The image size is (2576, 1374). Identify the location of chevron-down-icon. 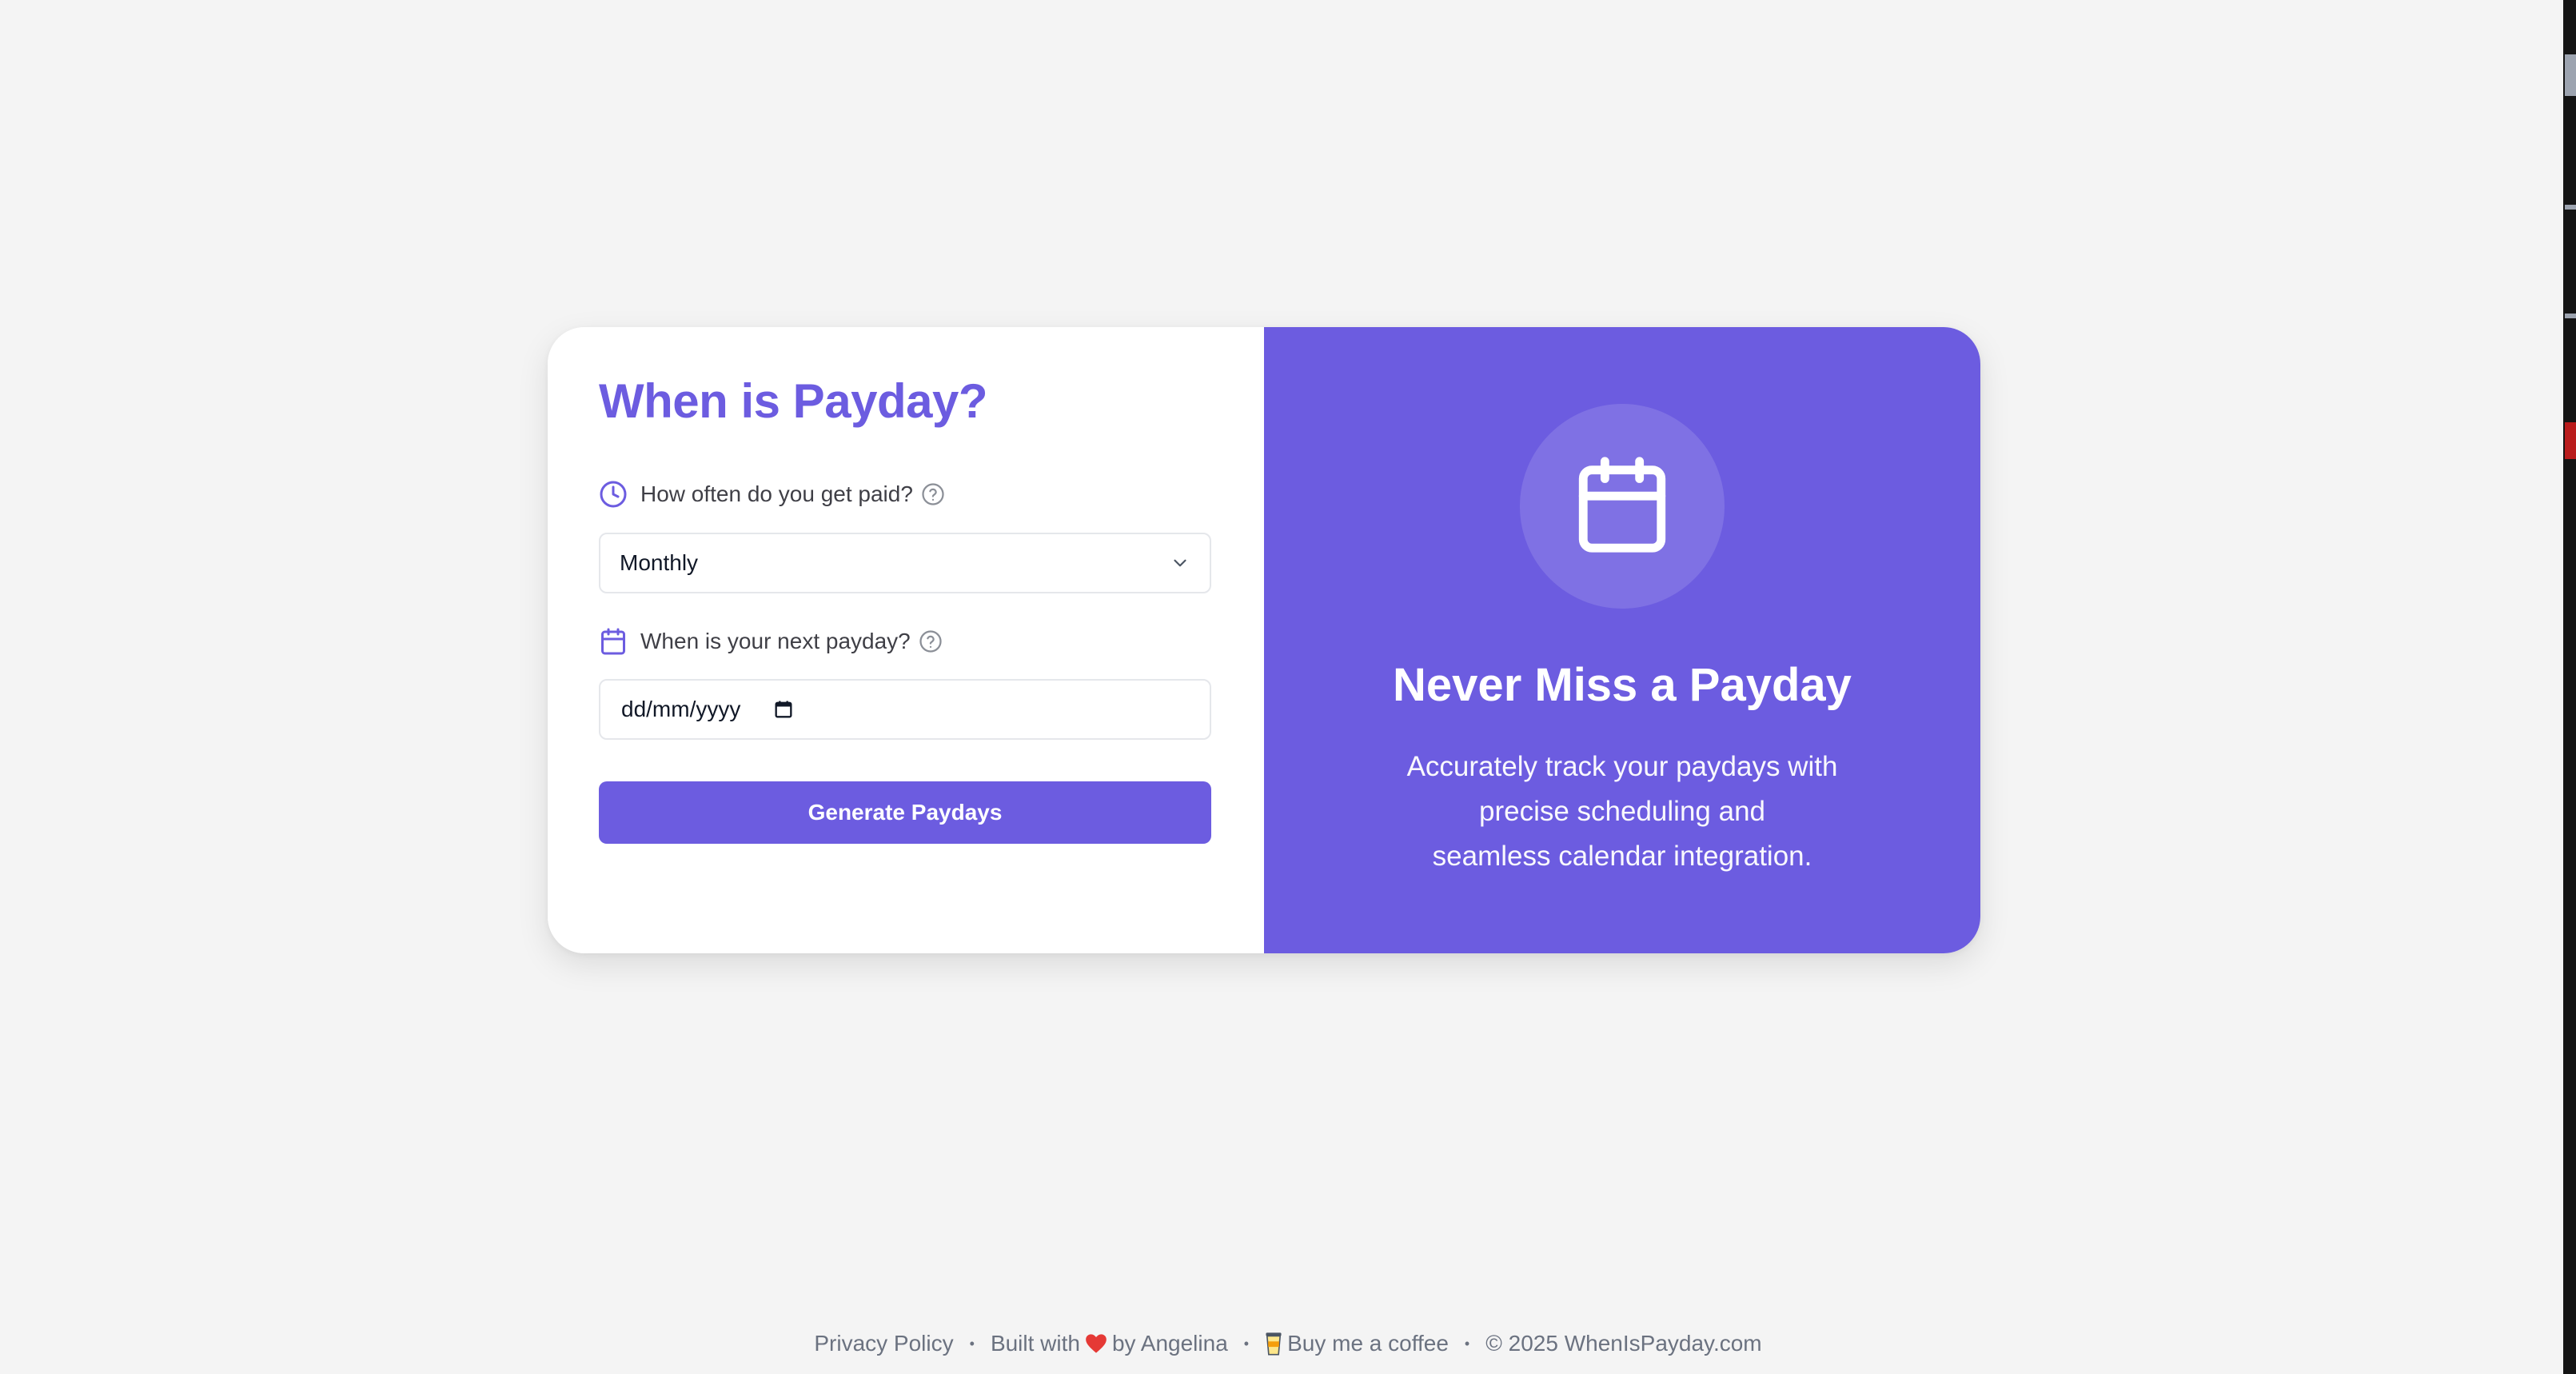
(1180, 563).